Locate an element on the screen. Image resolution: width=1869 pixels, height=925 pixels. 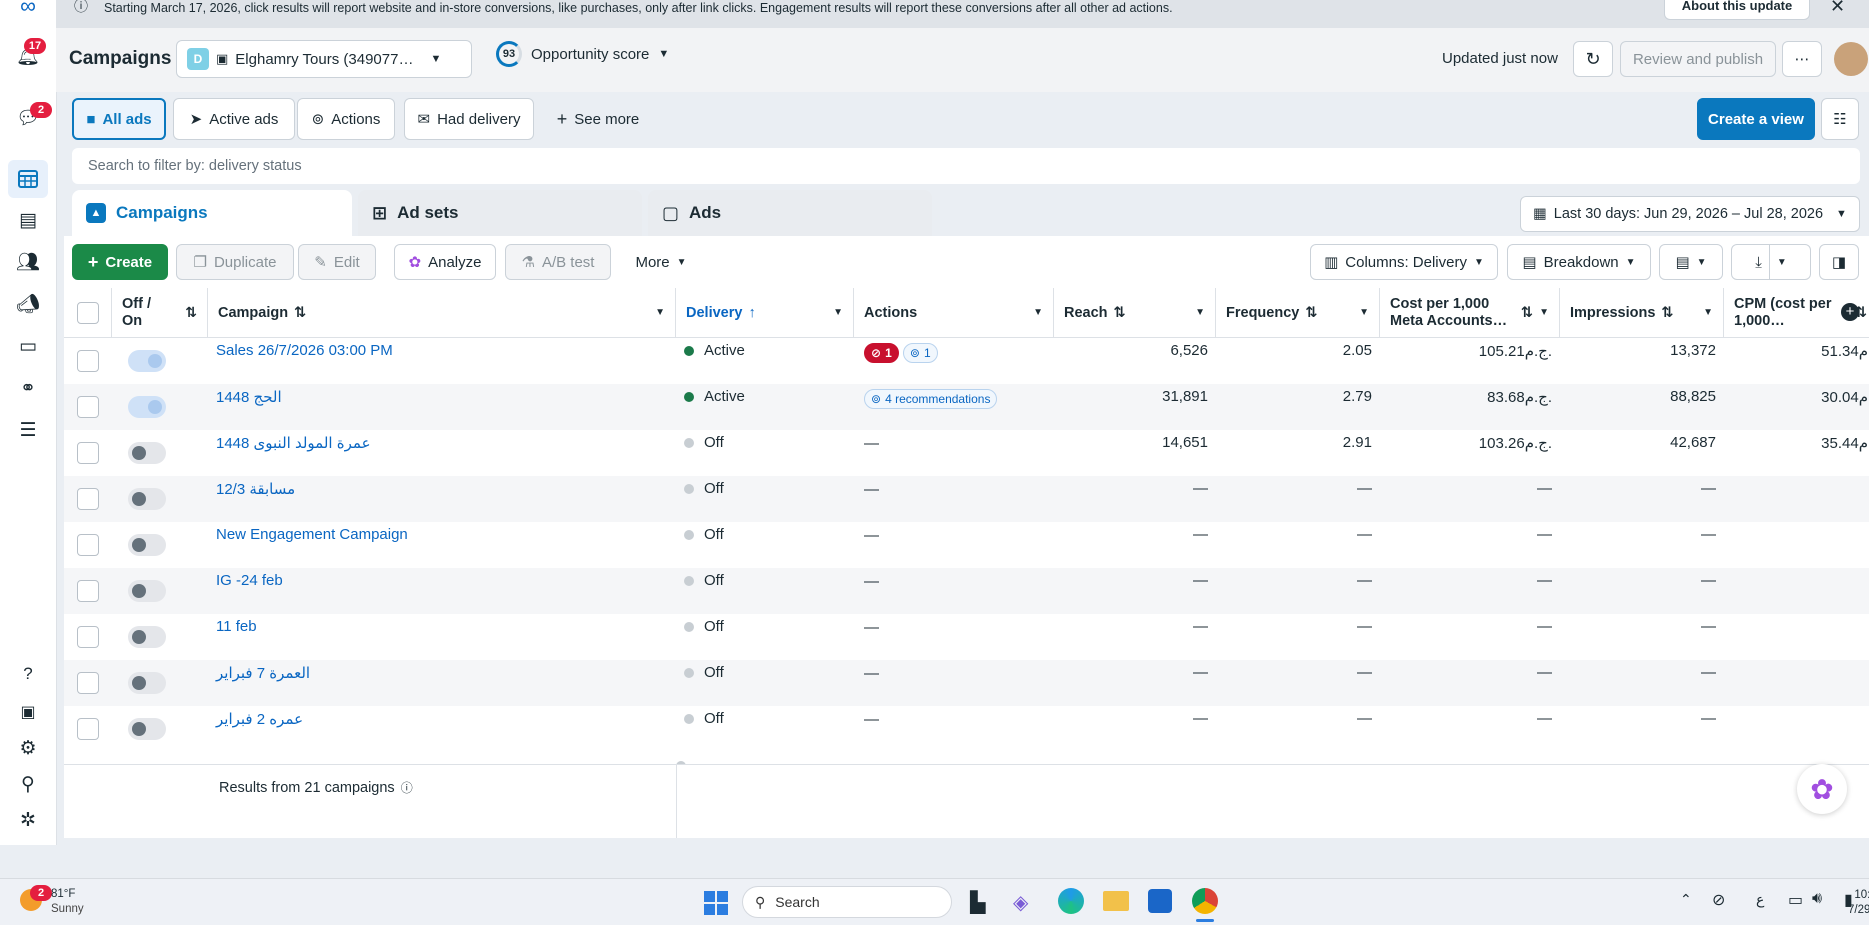
clock: 10: 7/29 is located at coordinates (1858, 903).